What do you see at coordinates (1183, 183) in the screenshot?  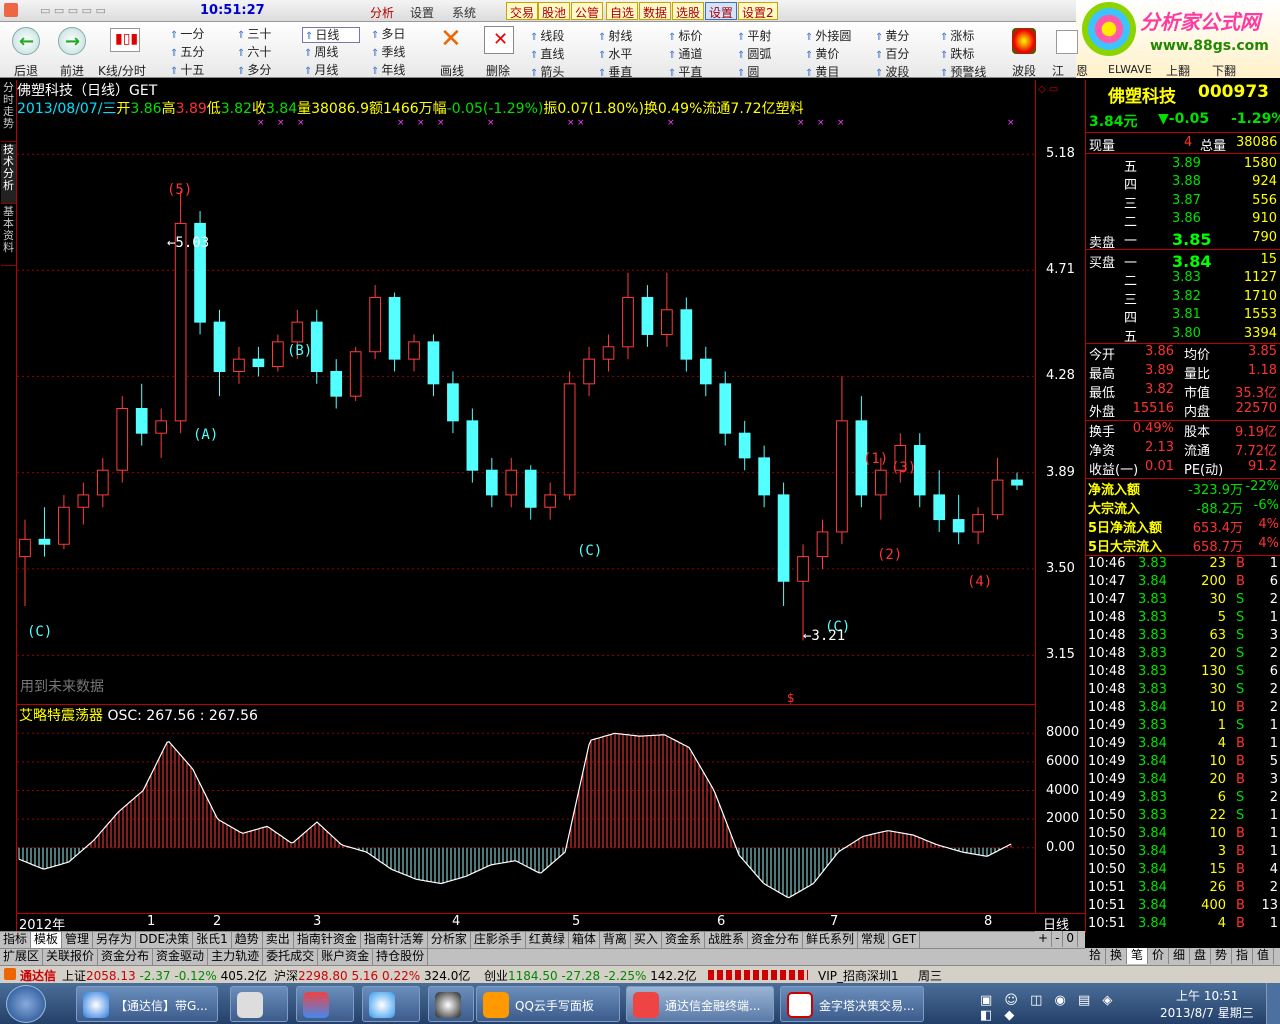 I see `ask-row-4: 四 3.88 924` at bounding box center [1183, 183].